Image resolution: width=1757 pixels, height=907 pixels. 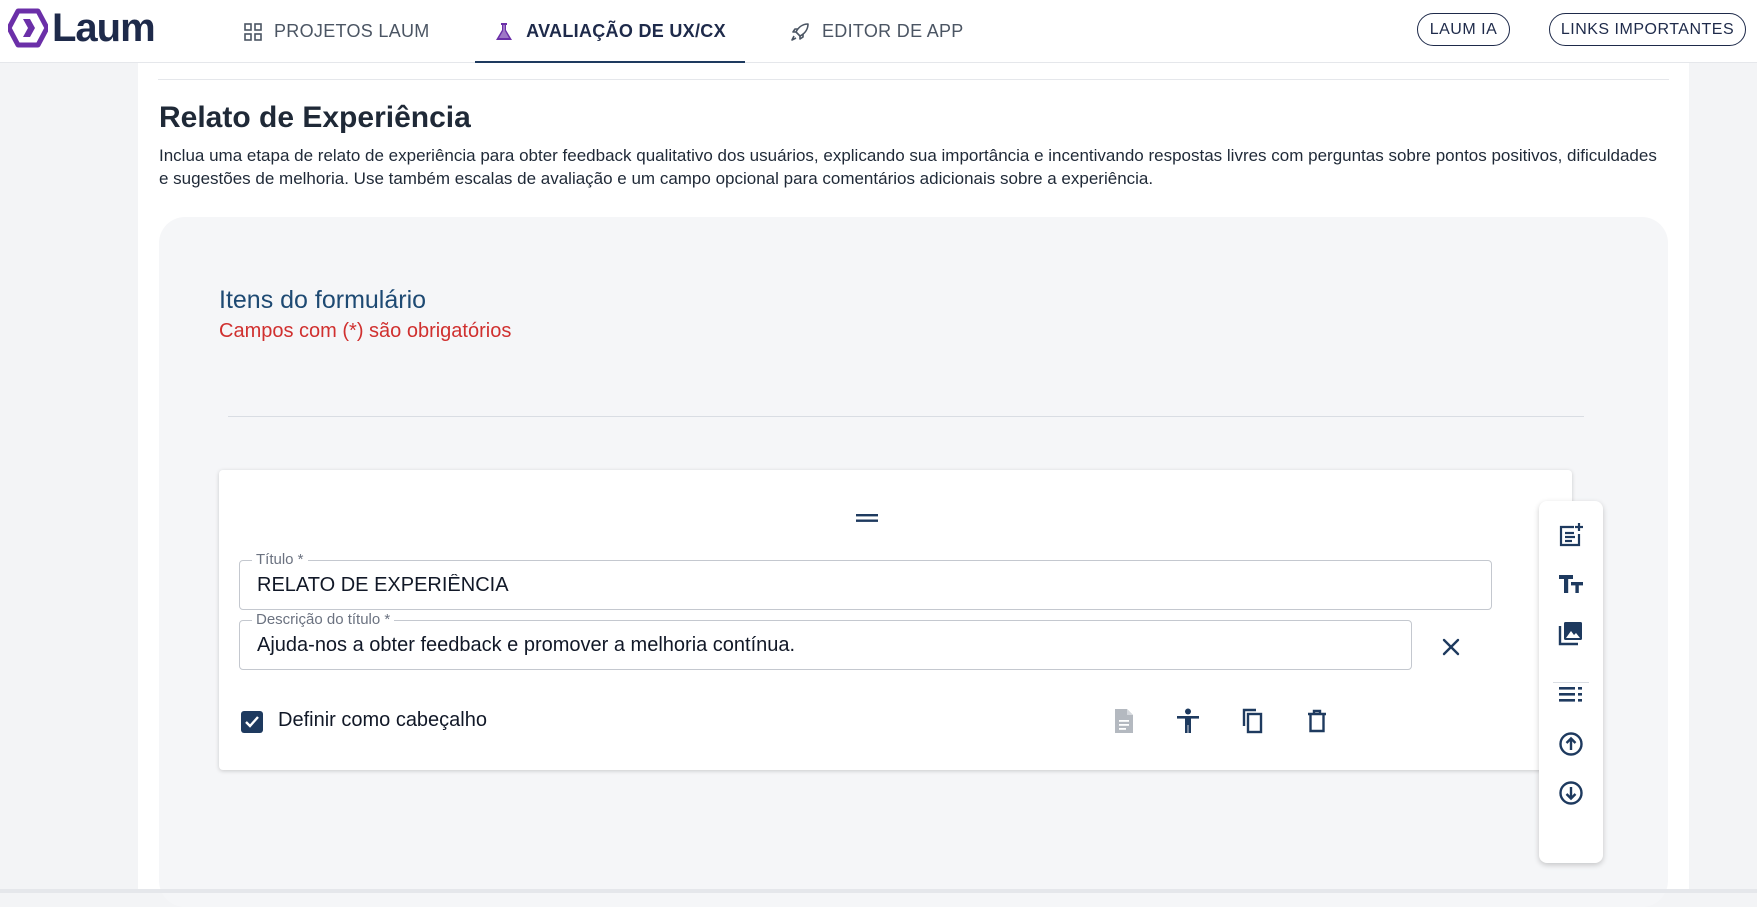 I want to click on document-icon, so click(x=1124, y=721).